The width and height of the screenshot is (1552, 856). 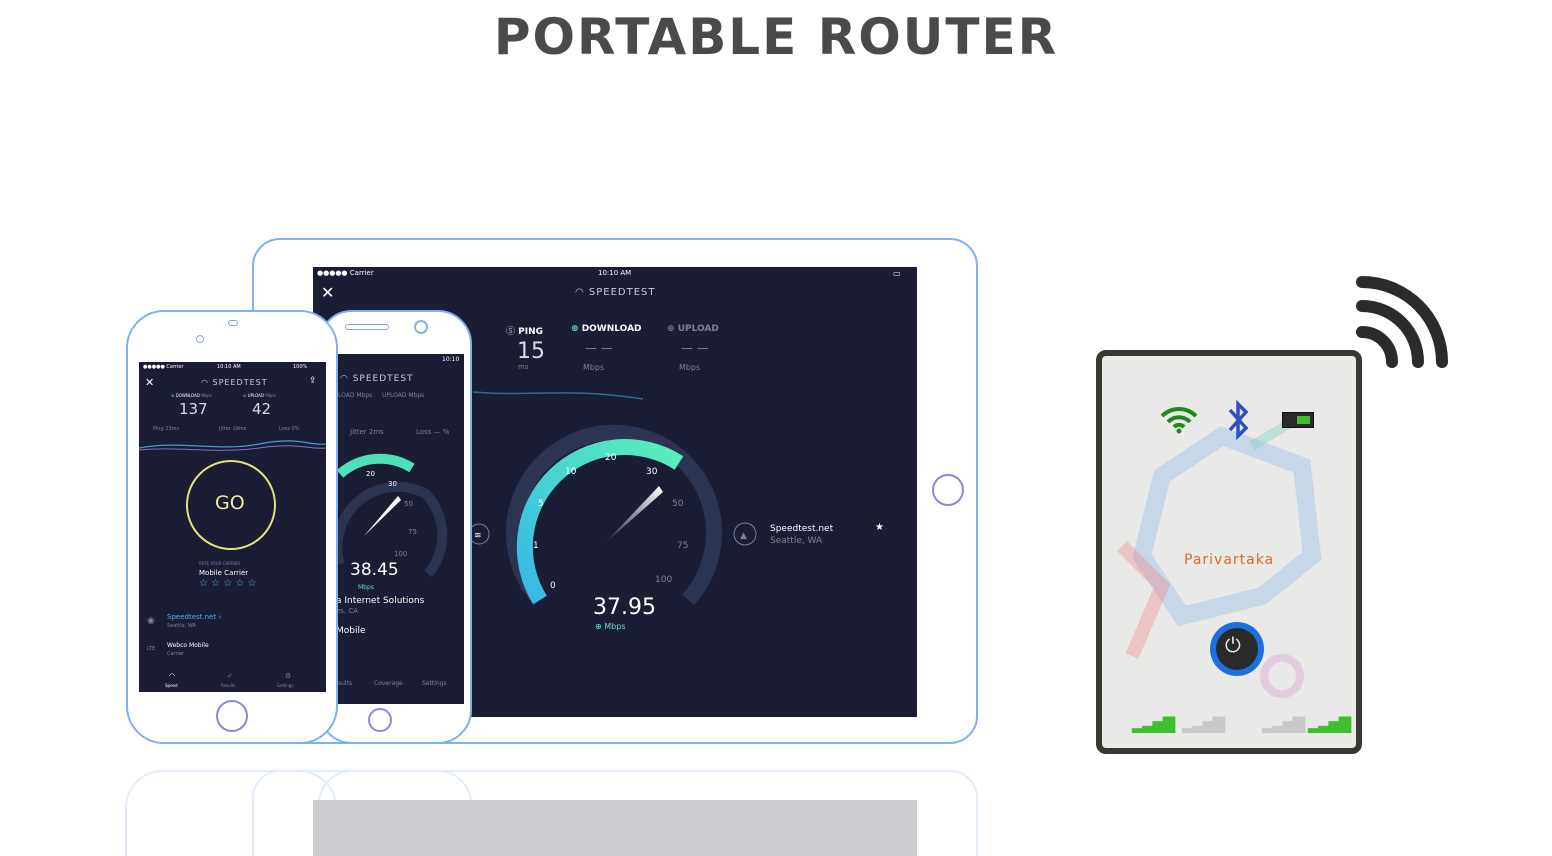 What do you see at coordinates (188, 645) in the screenshot?
I see `isp-name: Webco Mobile` at bounding box center [188, 645].